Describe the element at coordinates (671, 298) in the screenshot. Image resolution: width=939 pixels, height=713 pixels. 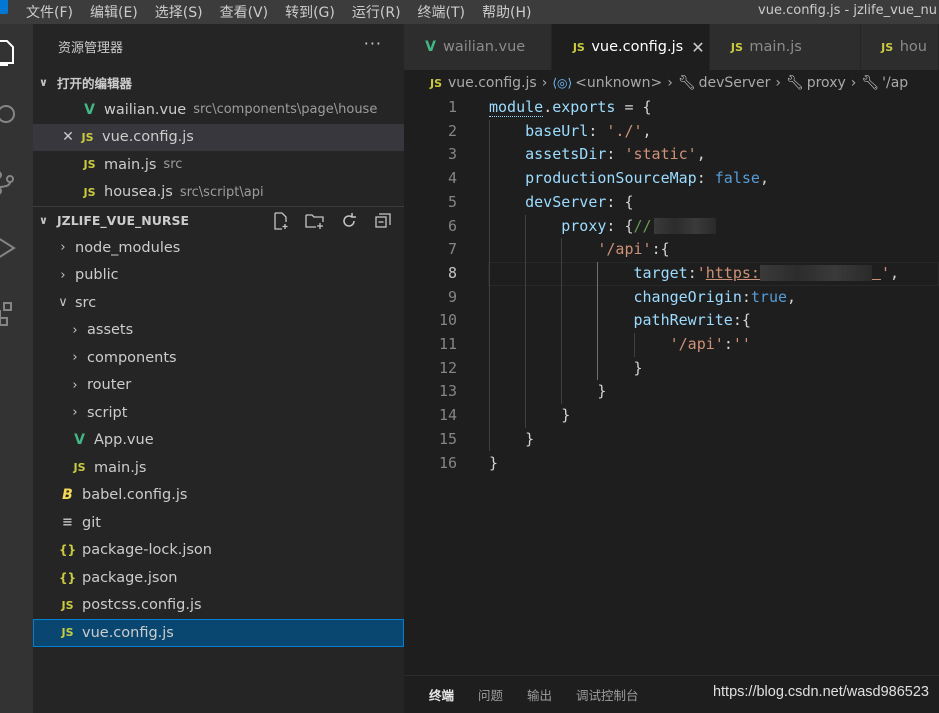
I see `code-line: 9 changeOrigin:true,` at that location.